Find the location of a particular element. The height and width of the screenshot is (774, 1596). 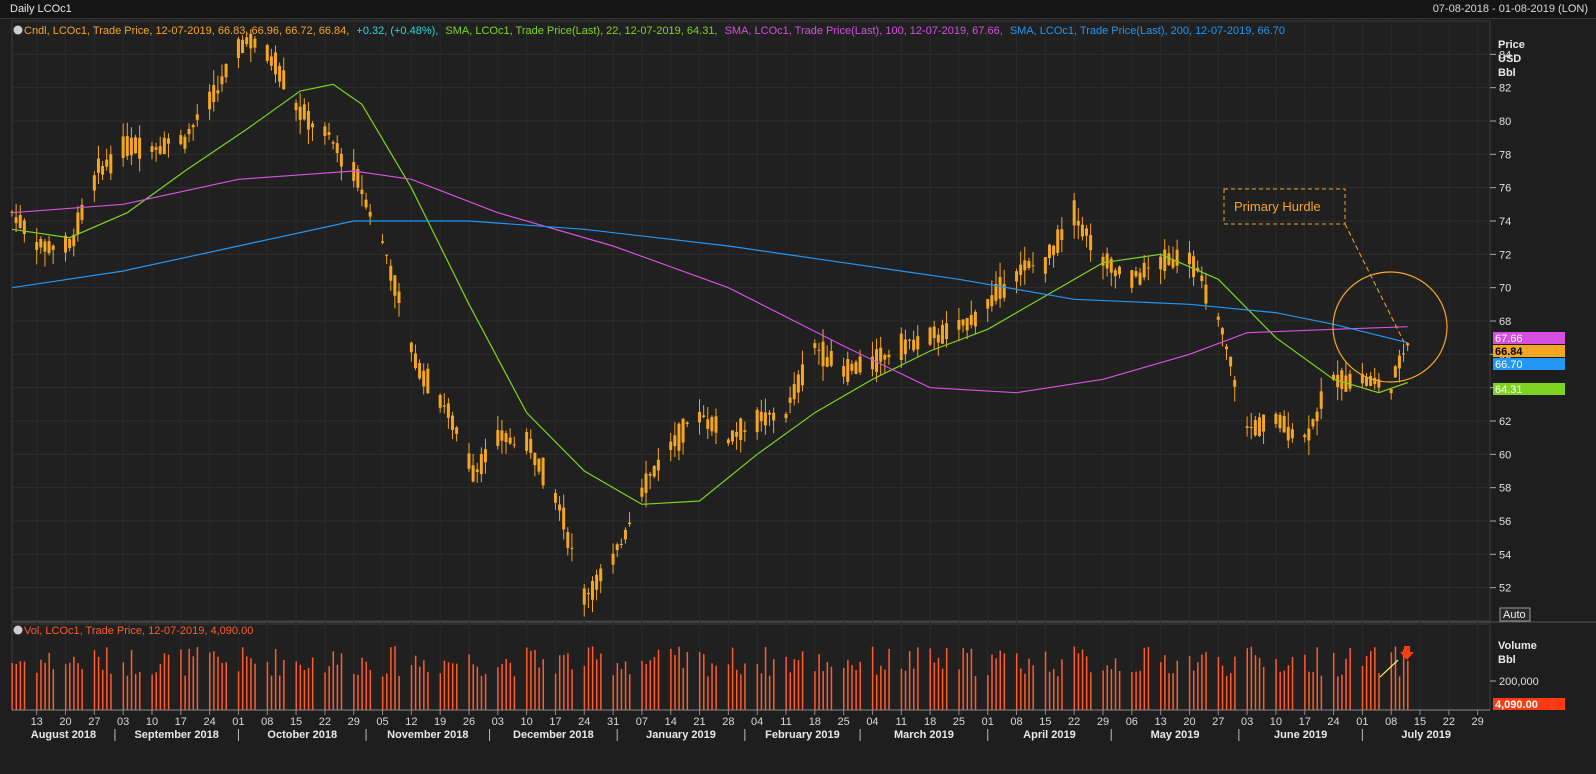

date-tick-label: 08 is located at coordinates (1016, 722).